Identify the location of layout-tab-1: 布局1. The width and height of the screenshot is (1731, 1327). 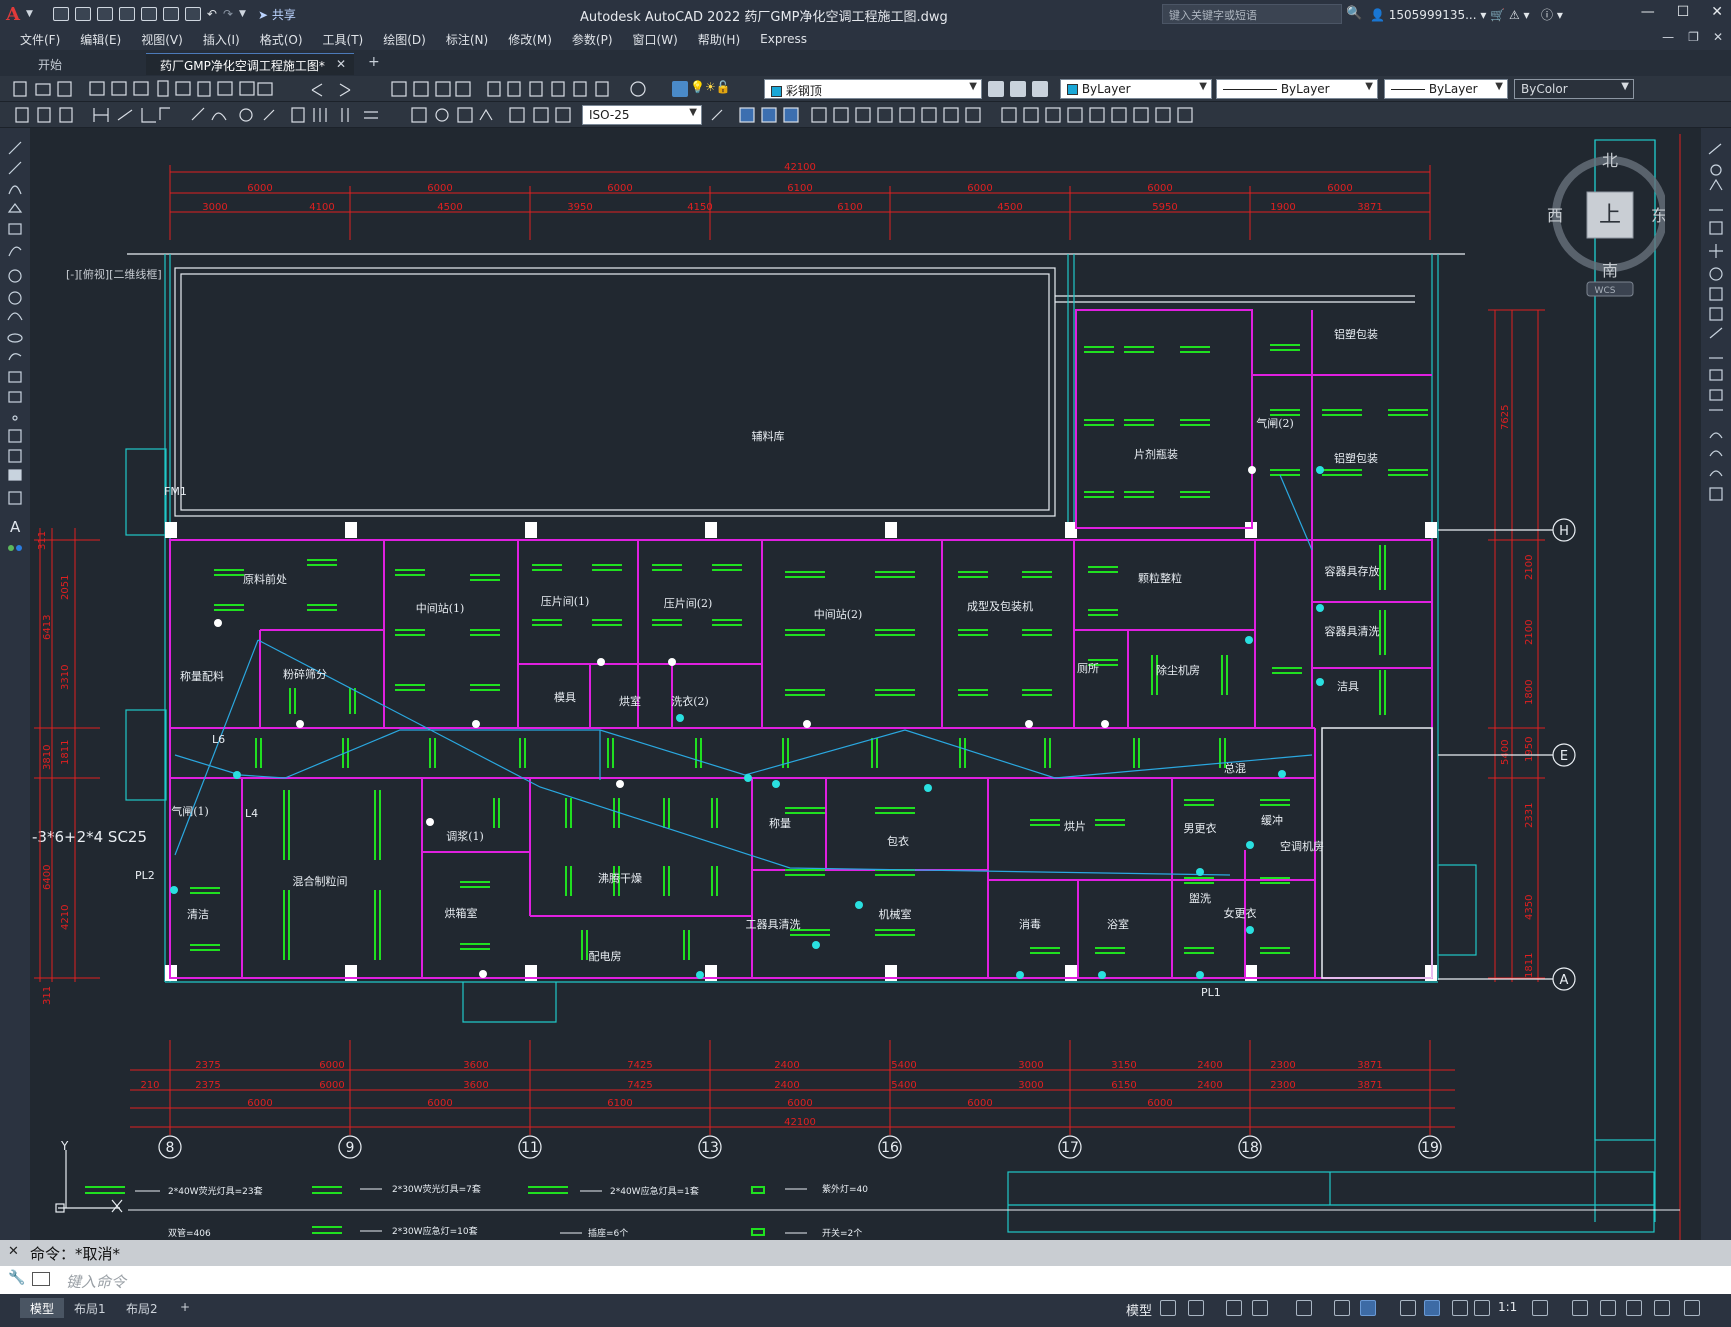
(90, 1308).